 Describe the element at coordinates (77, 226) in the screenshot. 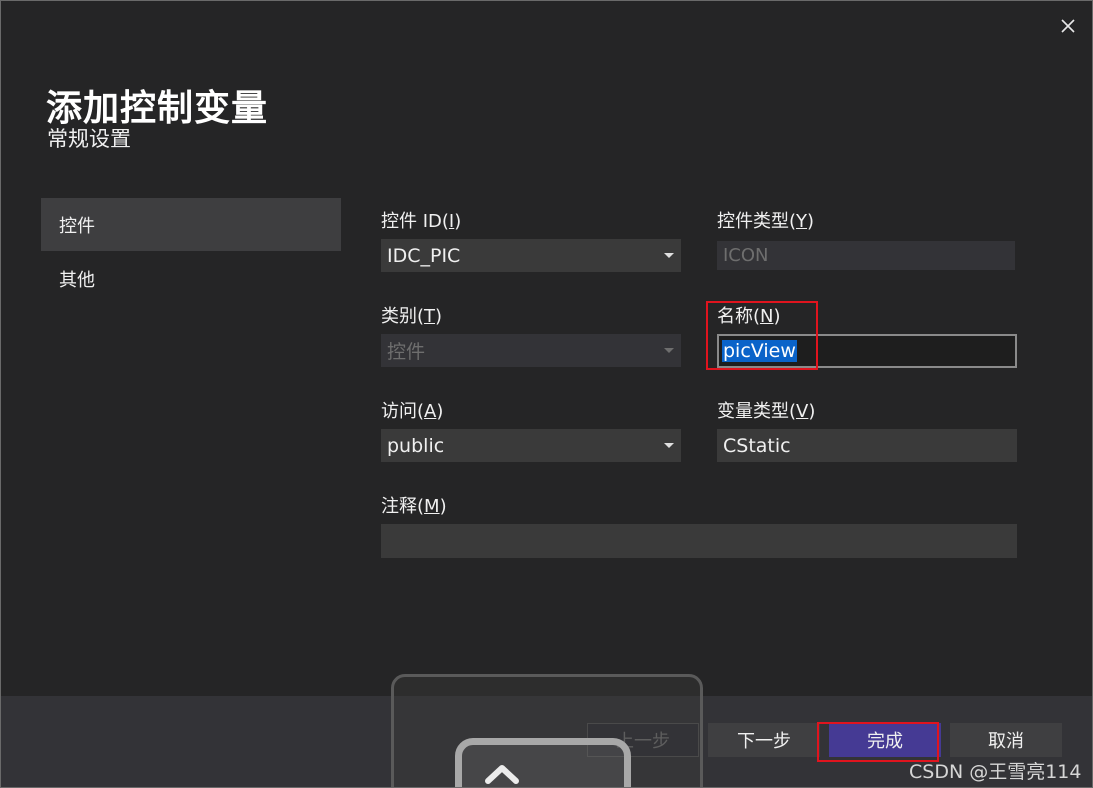

I see `nav-item-label: 控件` at that location.